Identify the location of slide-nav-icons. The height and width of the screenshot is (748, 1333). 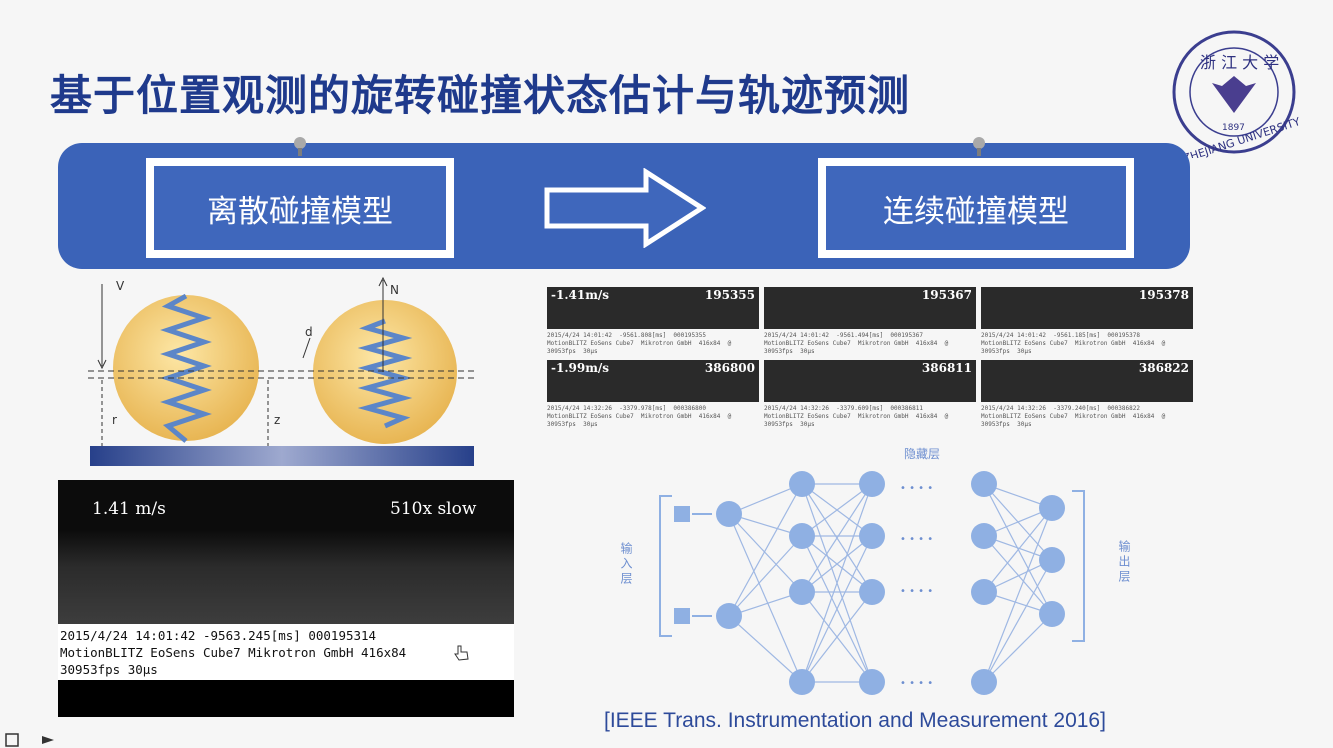
(34, 740).